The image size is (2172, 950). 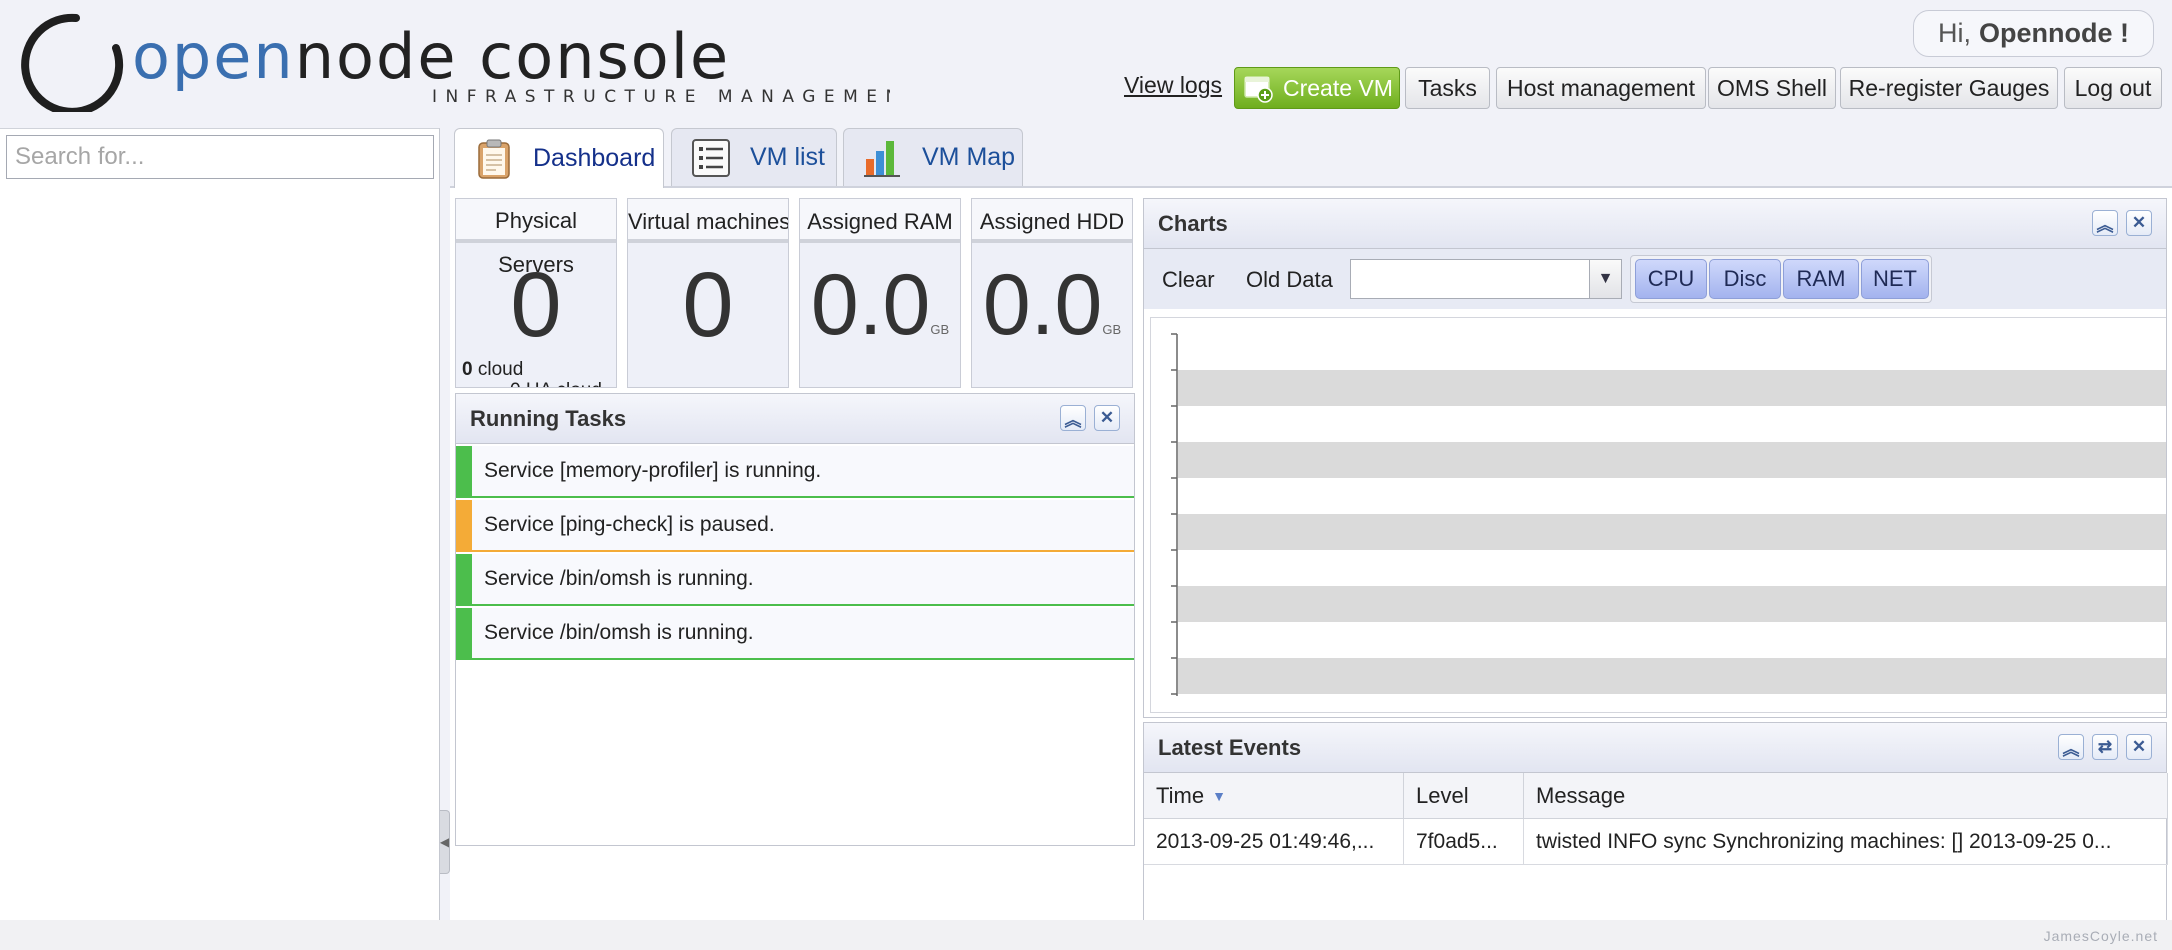 What do you see at coordinates (1745, 279) in the screenshot?
I see `metric-disc-button: Disc` at bounding box center [1745, 279].